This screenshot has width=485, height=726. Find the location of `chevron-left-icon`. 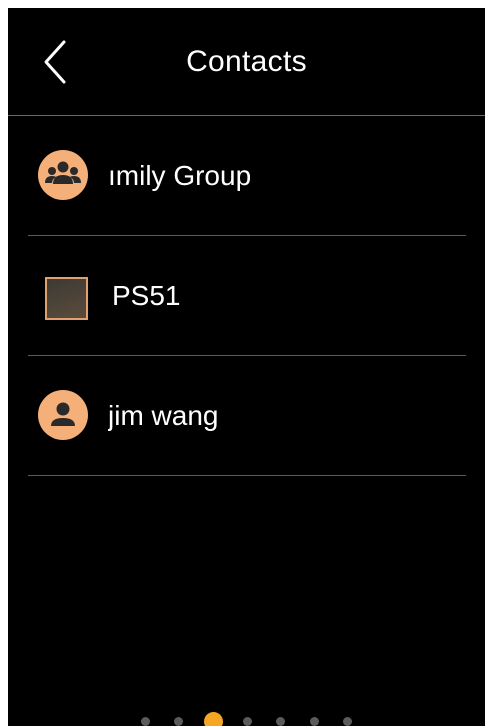

chevron-left-icon is located at coordinates (55, 62).